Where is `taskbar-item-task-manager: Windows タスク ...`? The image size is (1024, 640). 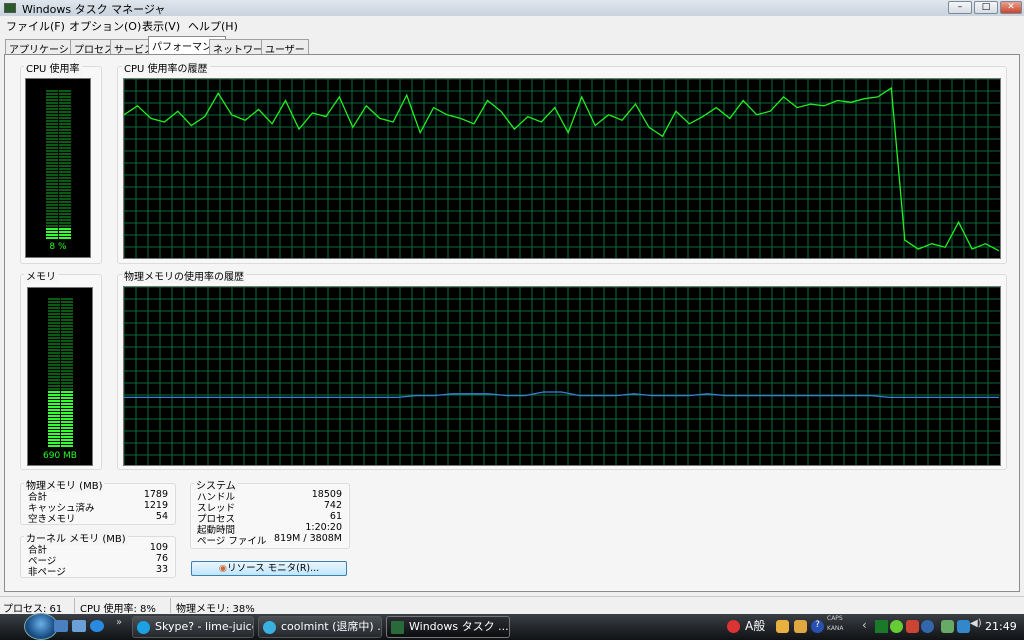 taskbar-item-task-manager: Windows タスク ... is located at coordinates (448, 627).